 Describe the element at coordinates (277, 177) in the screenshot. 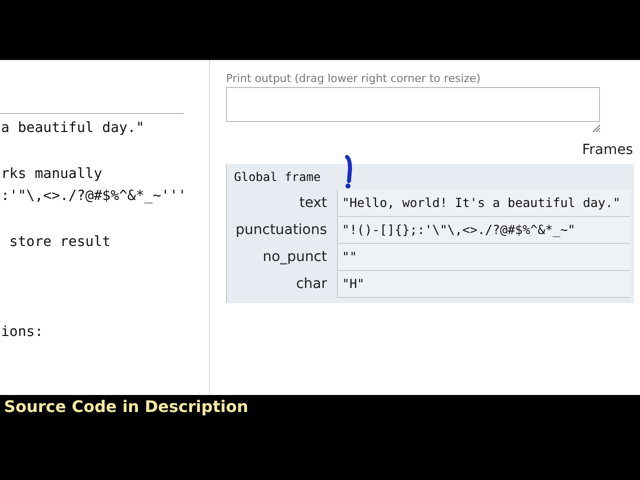

I see `frame-title: Global frame` at that location.